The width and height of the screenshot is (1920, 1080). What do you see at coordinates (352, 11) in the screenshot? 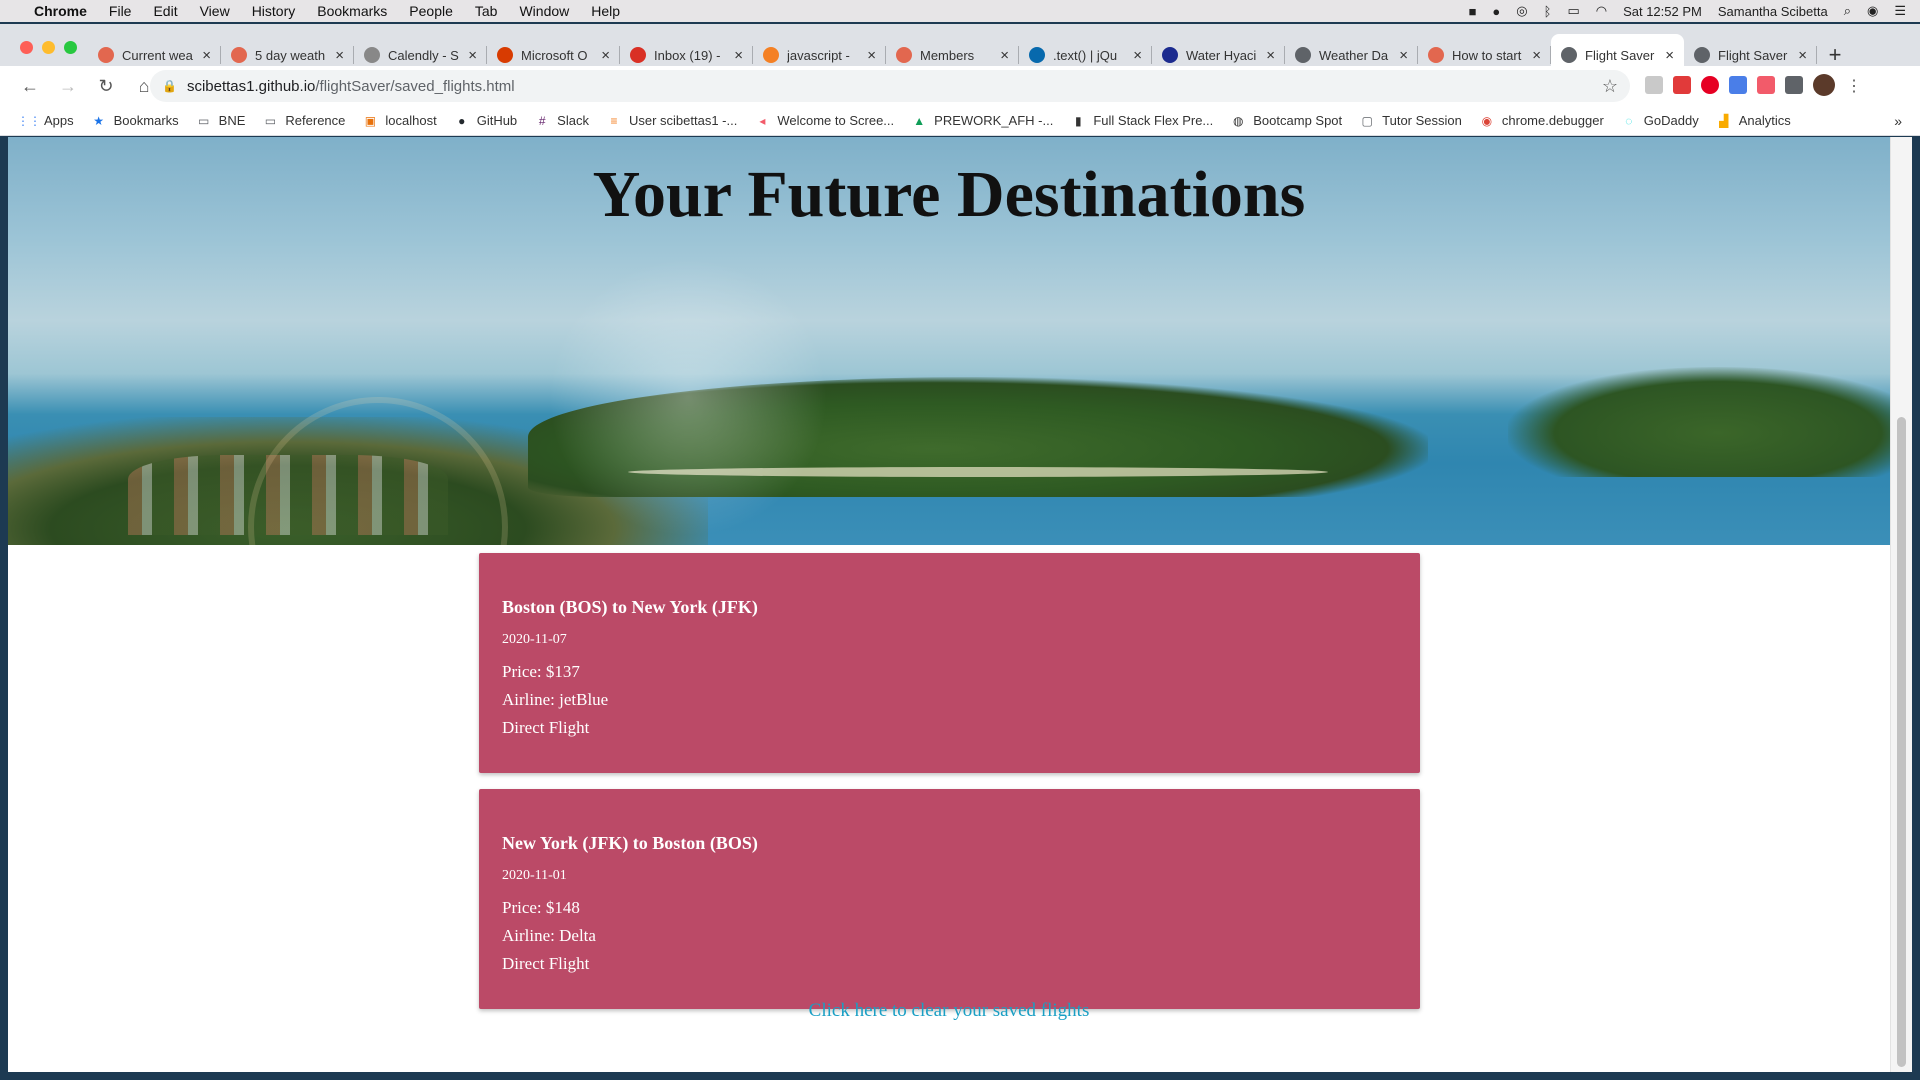
I see `menu-bookmarks: Bookmarks` at bounding box center [352, 11].